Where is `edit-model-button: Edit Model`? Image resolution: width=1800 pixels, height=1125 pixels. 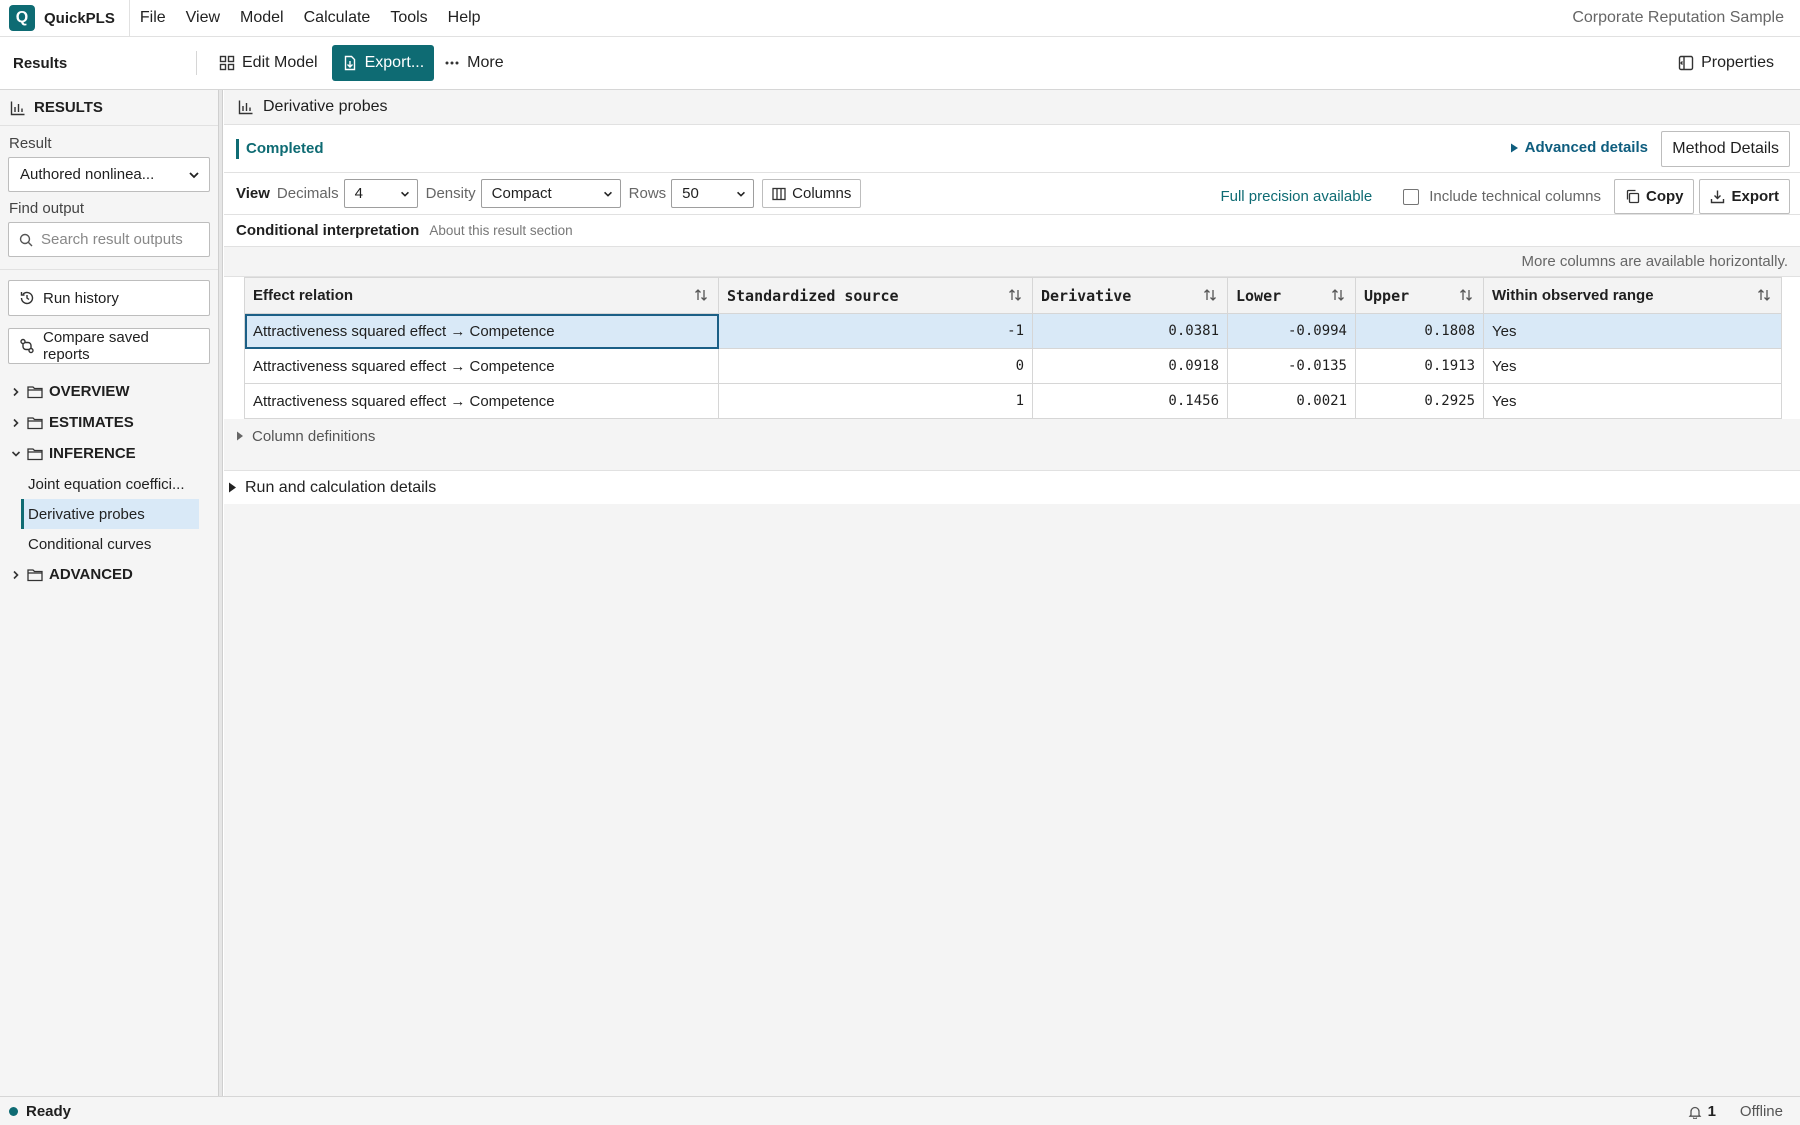 edit-model-button: Edit Model is located at coordinates (268, 63).